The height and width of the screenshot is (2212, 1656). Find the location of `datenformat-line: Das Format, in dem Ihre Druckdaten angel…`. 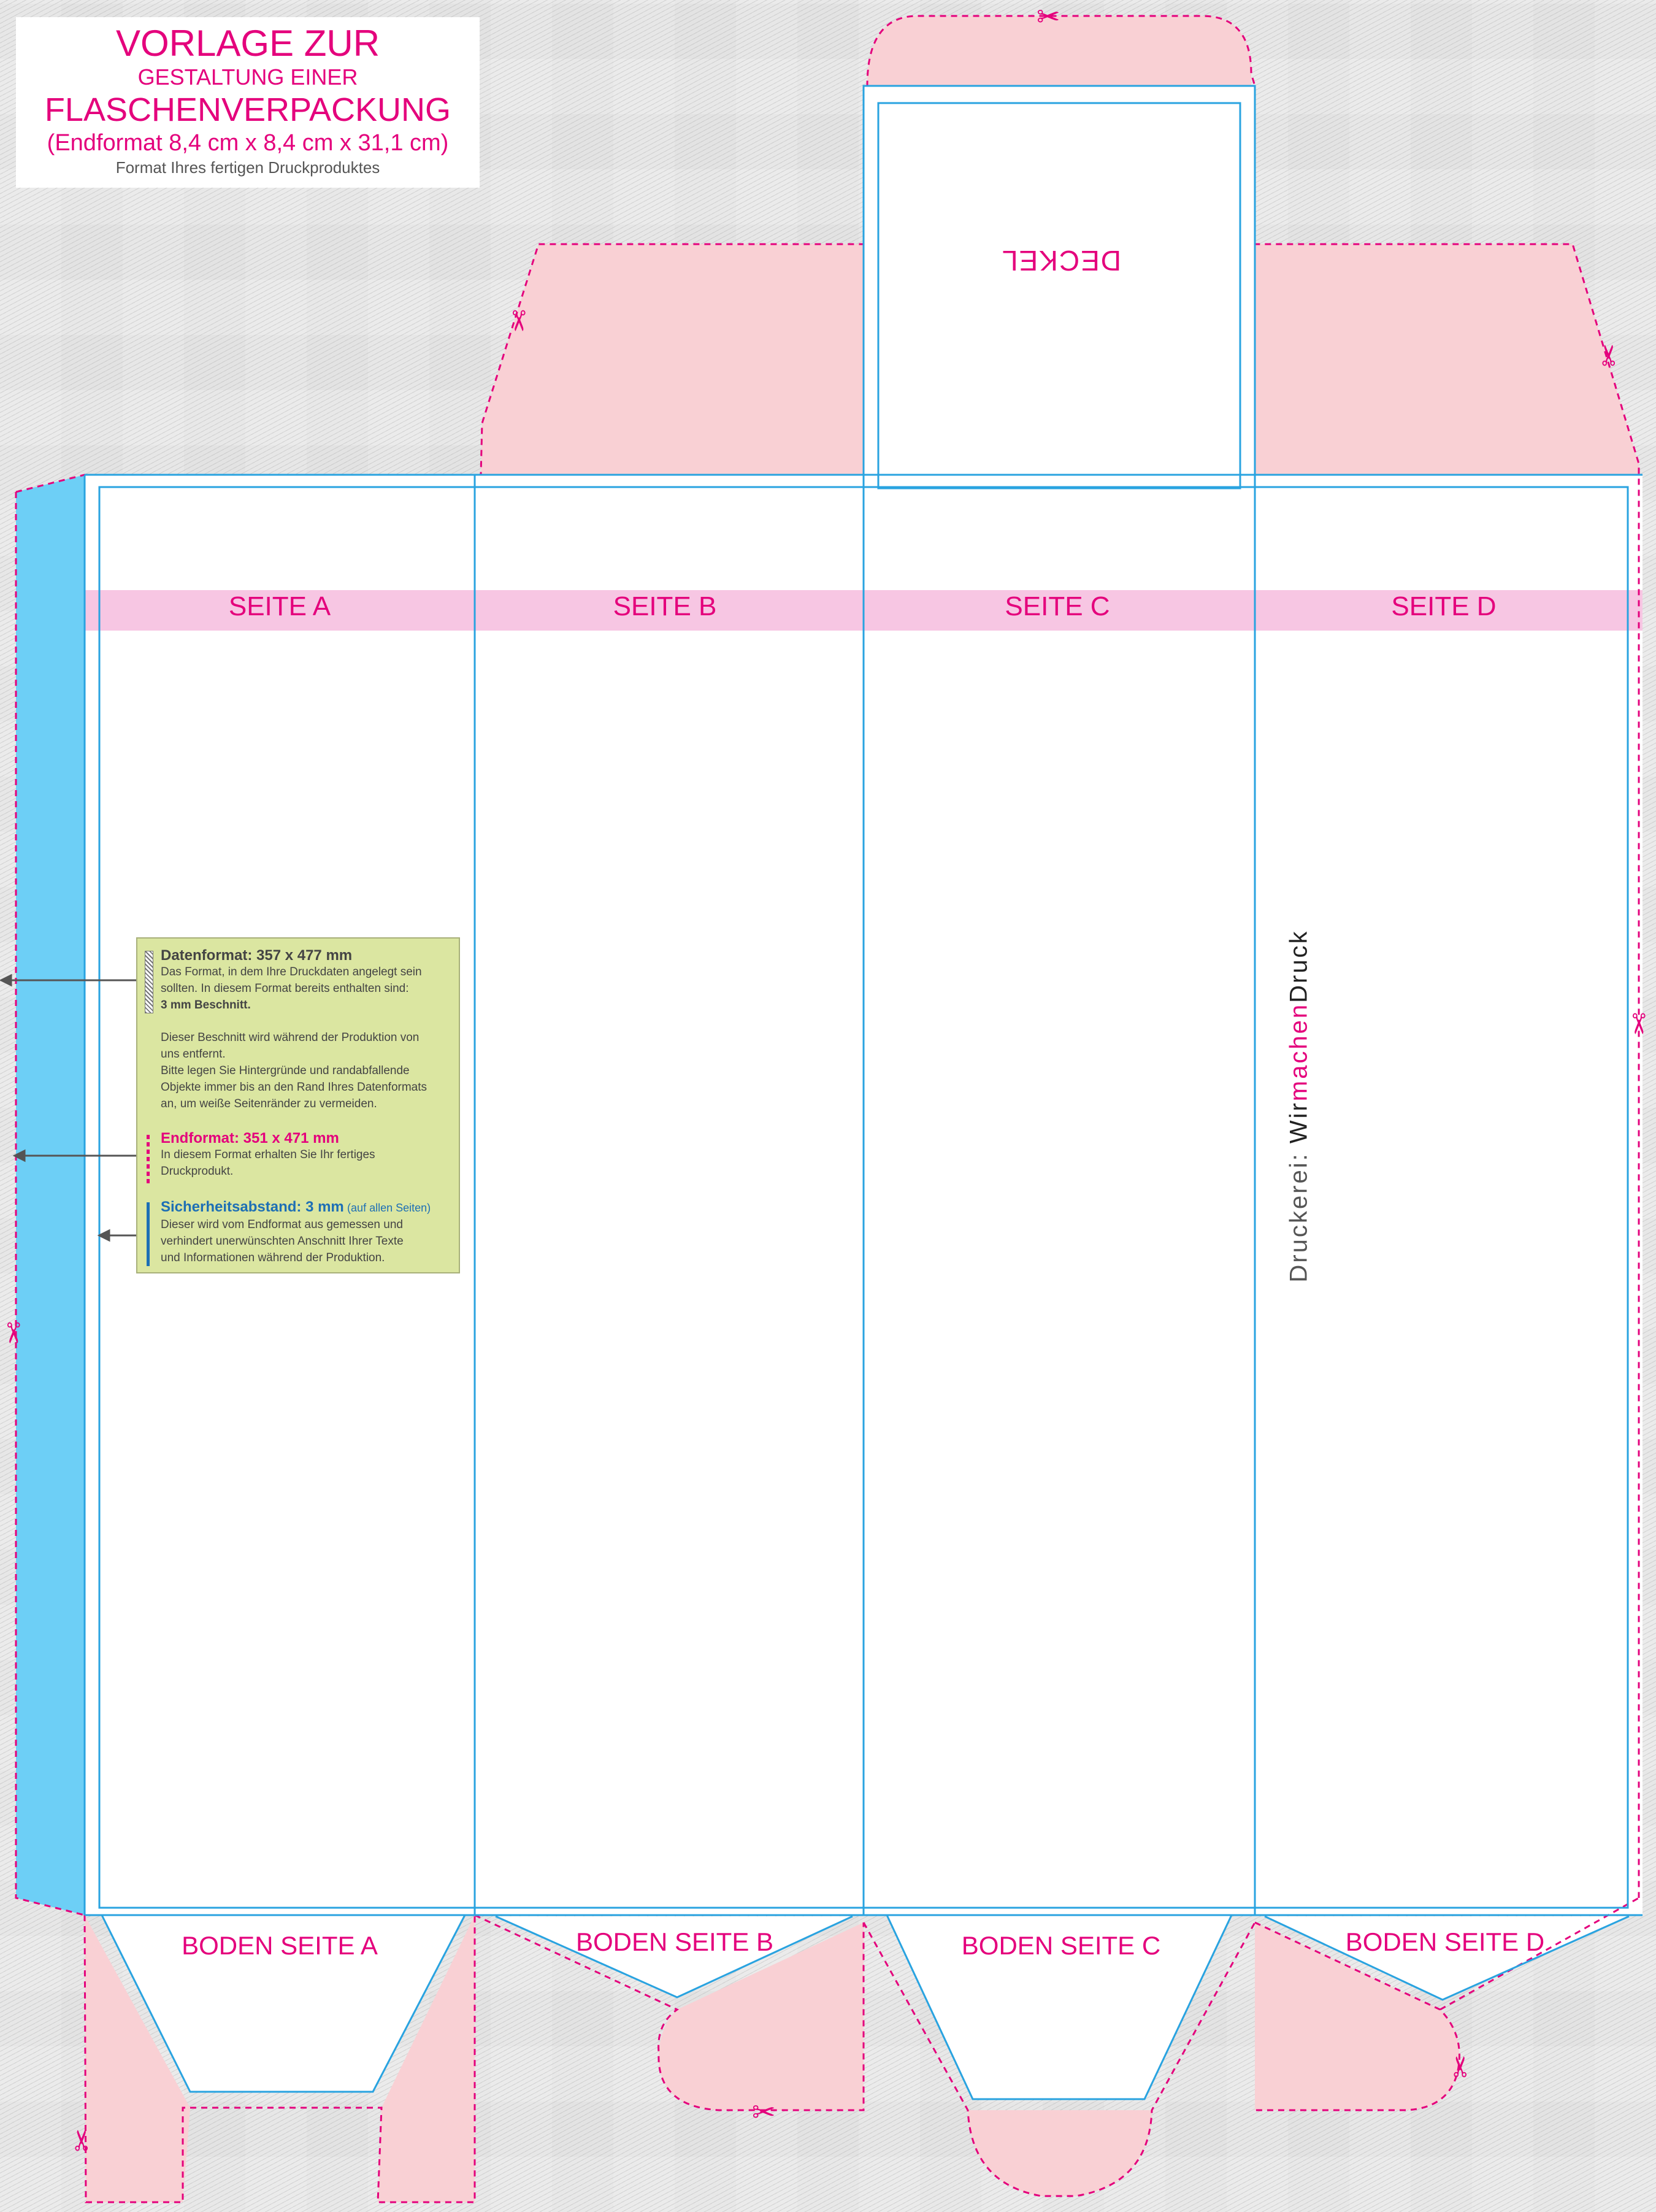

datenformat-line: Das Format, in dem Ihre Druckdaten angel… is located at coordinates (291, 972).